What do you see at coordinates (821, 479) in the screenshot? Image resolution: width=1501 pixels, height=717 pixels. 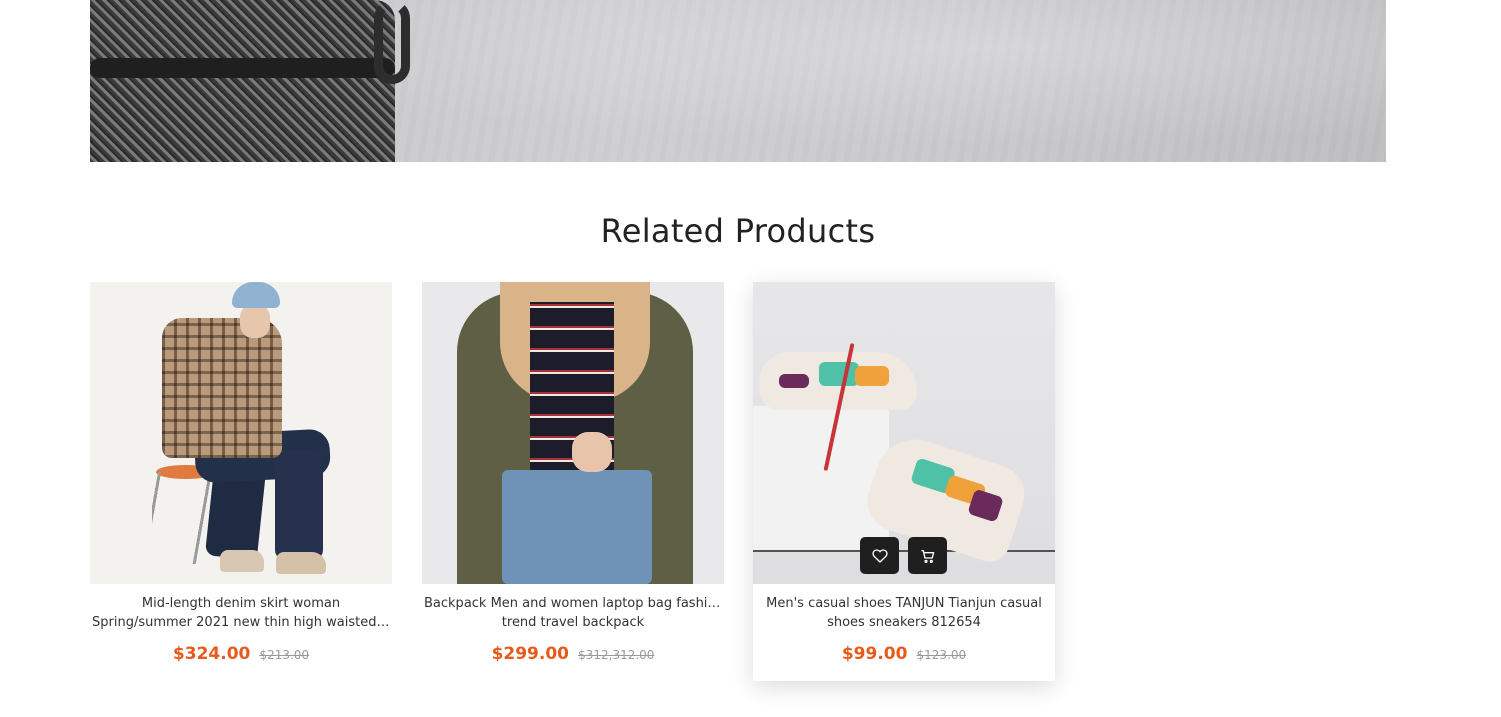 I see `display-pedestal` at bounding box center [821, 479].